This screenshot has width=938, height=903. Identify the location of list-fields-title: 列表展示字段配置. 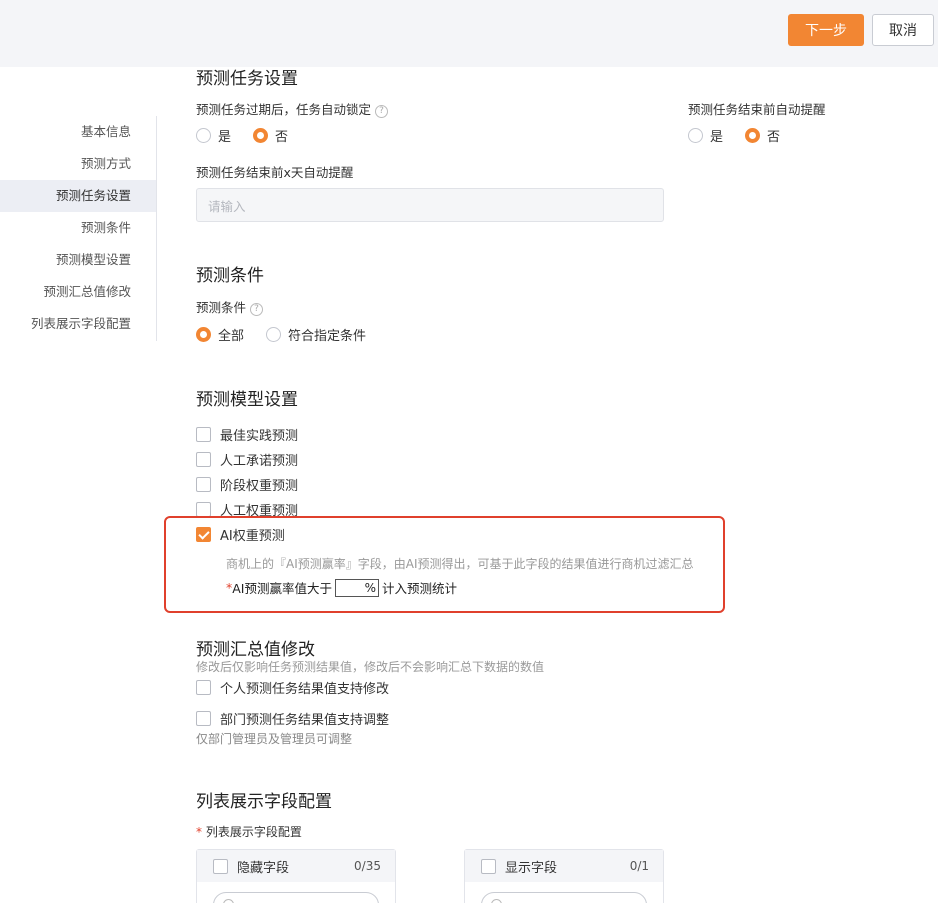
(264, 802).